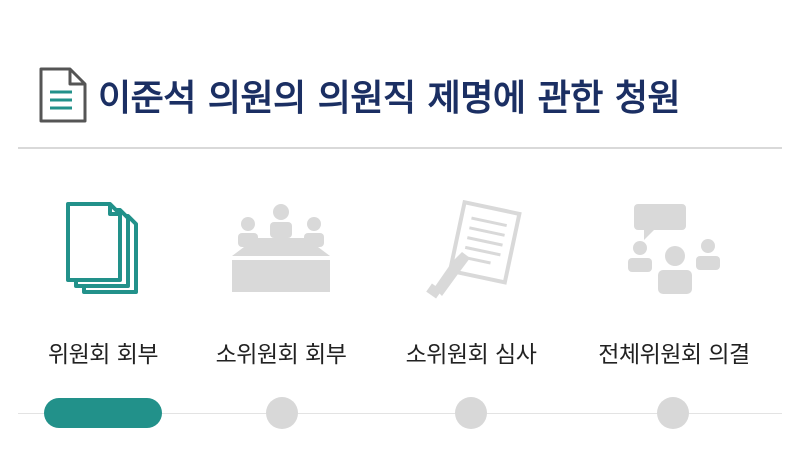 The image size is (800, 465). What do you see at coordinates (674, 355) in the screenshot?
I see `step-label-plenary-resolution: 전체위원회 의결` at bounding box center [674, 355].